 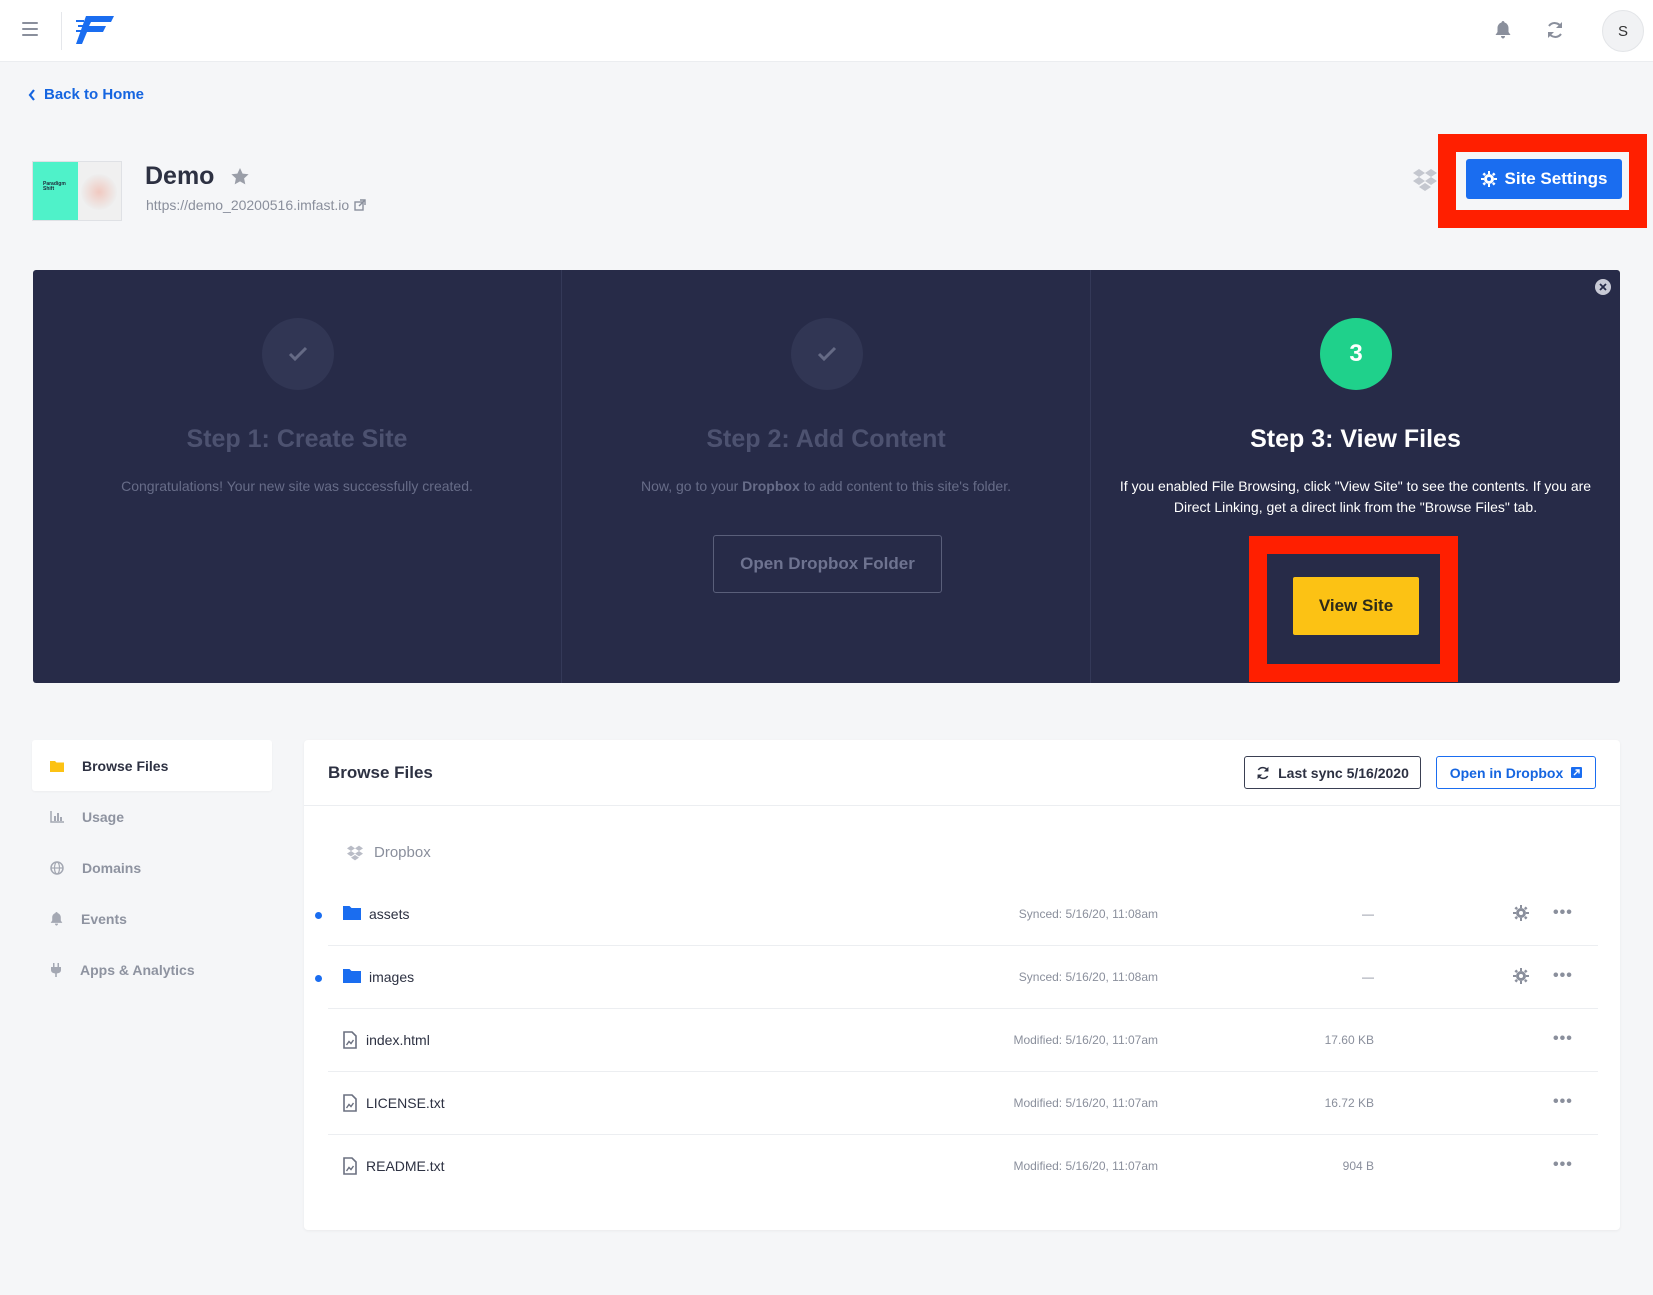 What do you see at coordinates (1349, 1040) in the screenshot?
I see `file-size: 17.60 KB` at bounding box center [1349, 1040].